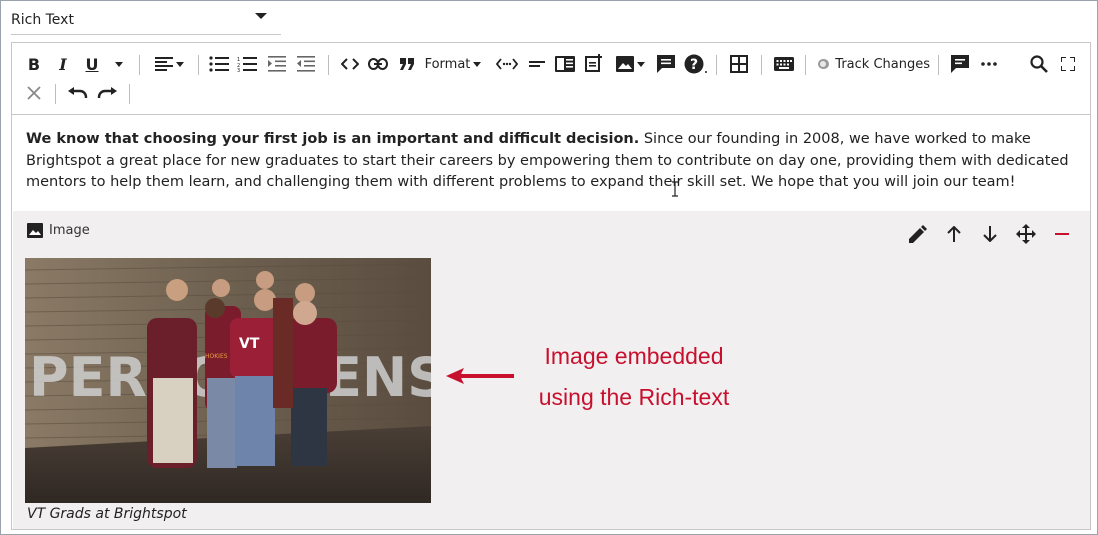  What do you see at coordinates (306, 64) in the screenshot?
I see `outdent-button` at bounding box center [306, 64].